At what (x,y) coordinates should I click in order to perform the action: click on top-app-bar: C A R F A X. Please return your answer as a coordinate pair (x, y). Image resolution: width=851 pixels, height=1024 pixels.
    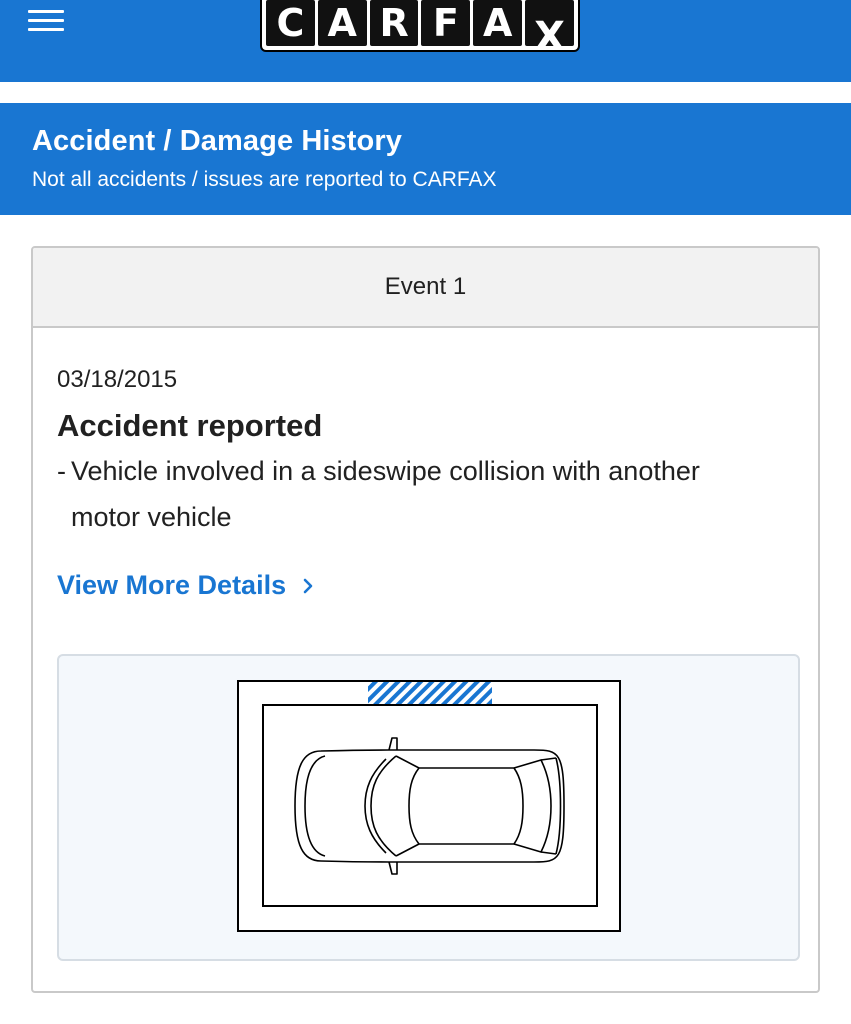
    Looking at the image, I should click on (425, 41).